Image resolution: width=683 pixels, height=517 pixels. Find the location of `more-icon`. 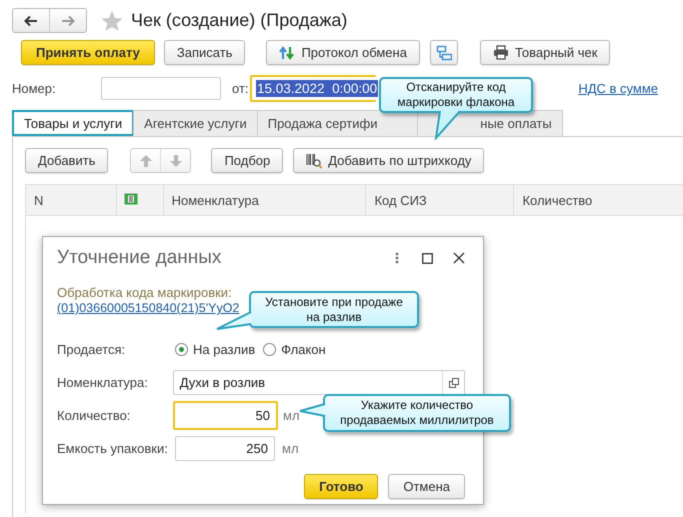

more-icon is located at coordinates (397, 258).